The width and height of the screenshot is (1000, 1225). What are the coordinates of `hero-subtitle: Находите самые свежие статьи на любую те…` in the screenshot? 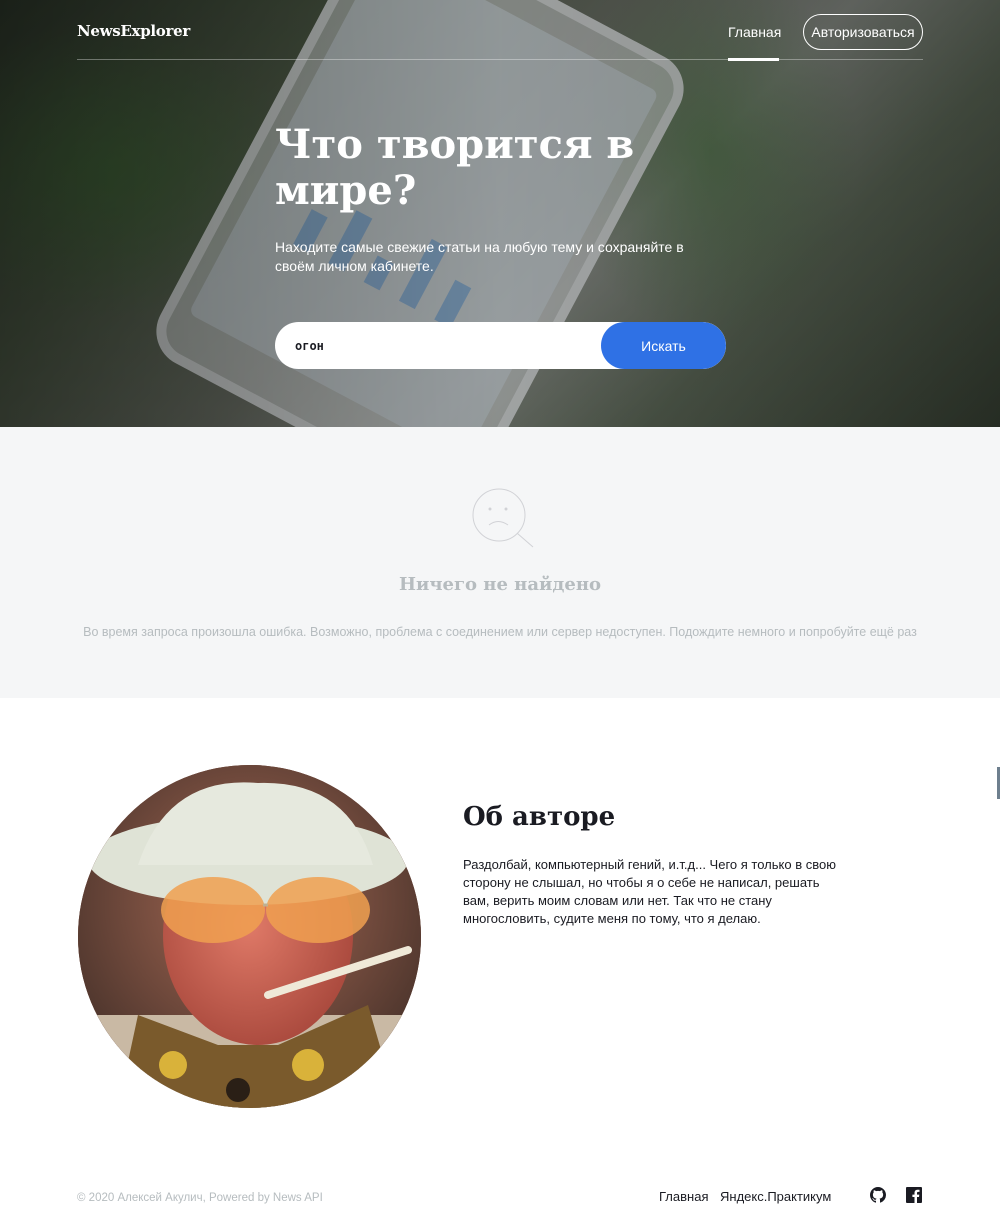 It's located at (479, 256).